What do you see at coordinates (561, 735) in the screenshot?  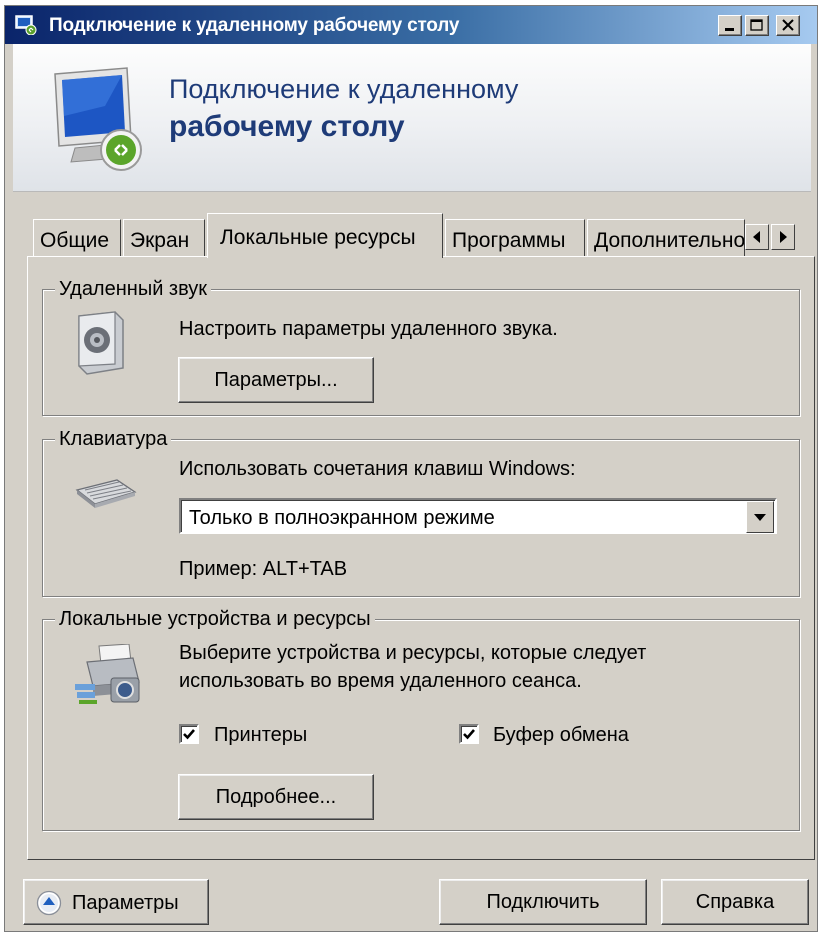 I see `clipboard-checkbox-label: Буфер обмена` at bounding box center [561, 735].